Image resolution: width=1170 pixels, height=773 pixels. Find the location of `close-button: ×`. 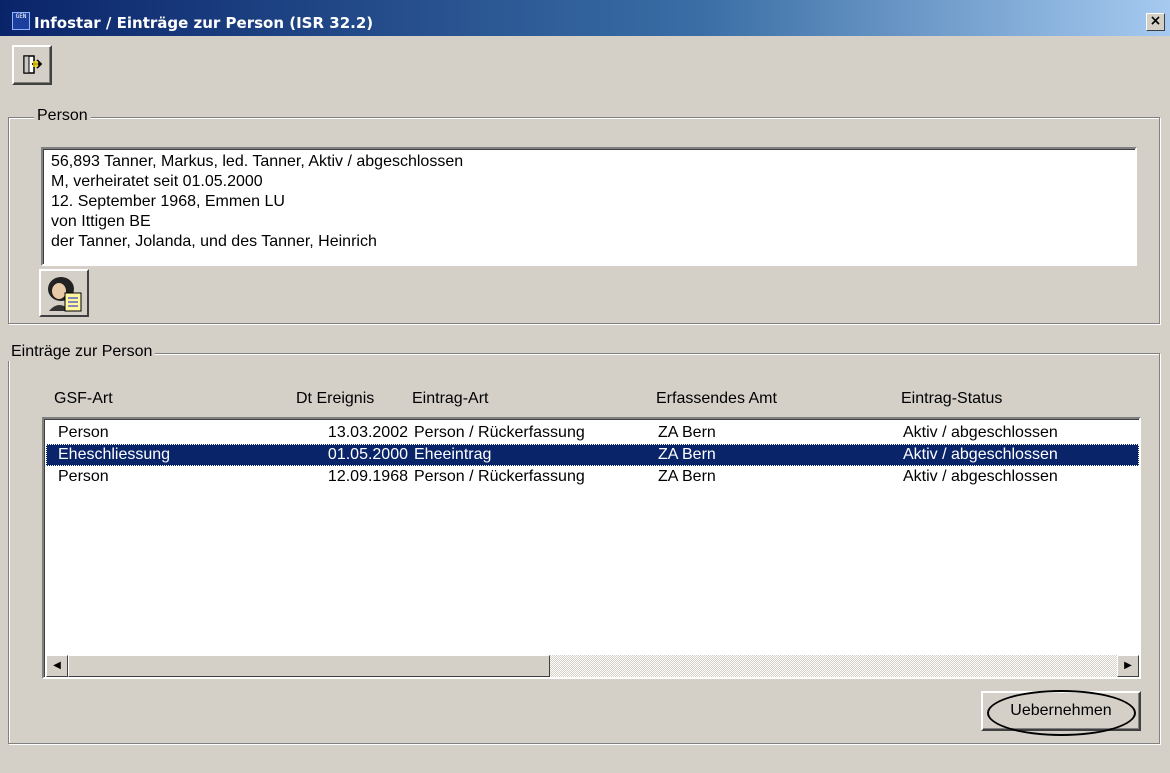

close-button: × is located at coordinates (1155, 22).